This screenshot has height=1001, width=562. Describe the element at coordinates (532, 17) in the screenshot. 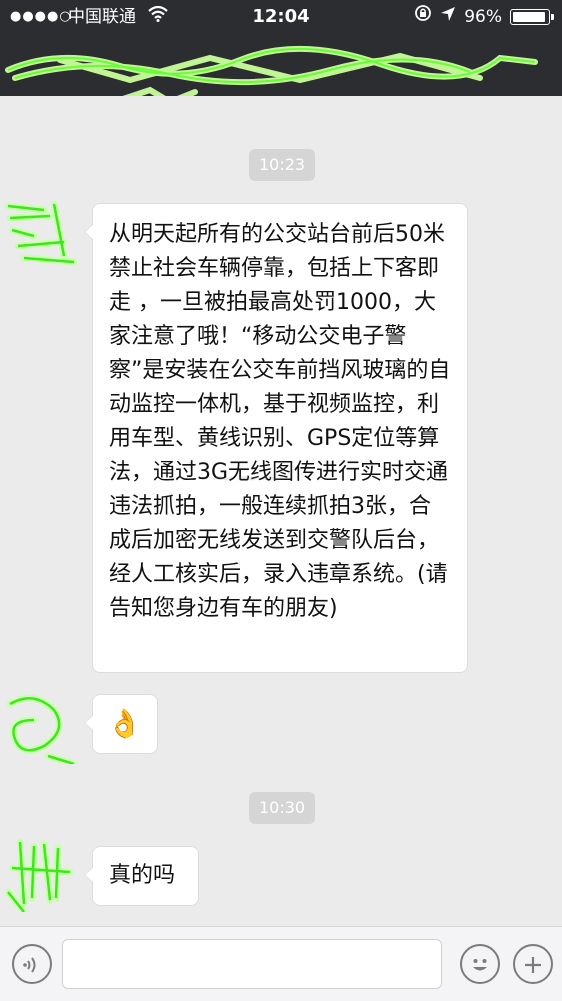

I see `battery-icon` at that location.